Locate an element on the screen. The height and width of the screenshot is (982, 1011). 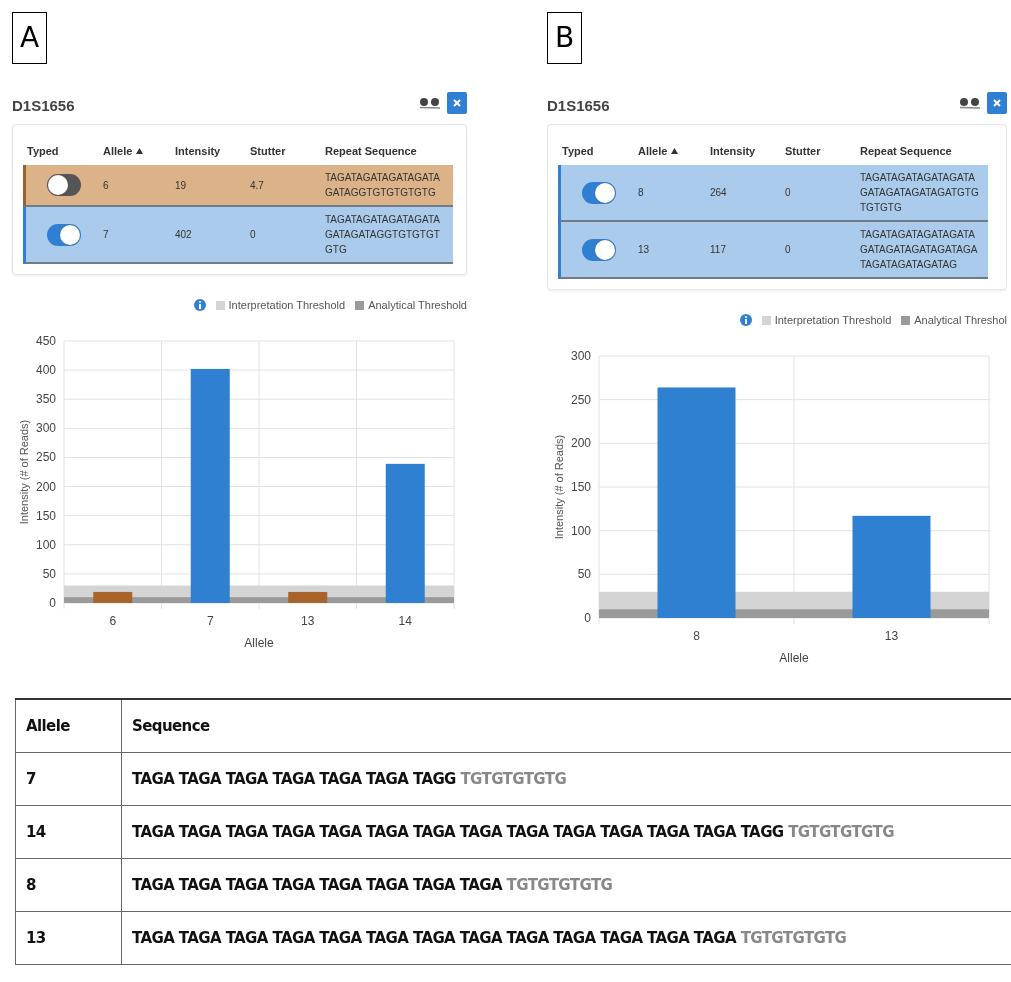
intensity-cell: 19 is located at coordinates (181, 185).